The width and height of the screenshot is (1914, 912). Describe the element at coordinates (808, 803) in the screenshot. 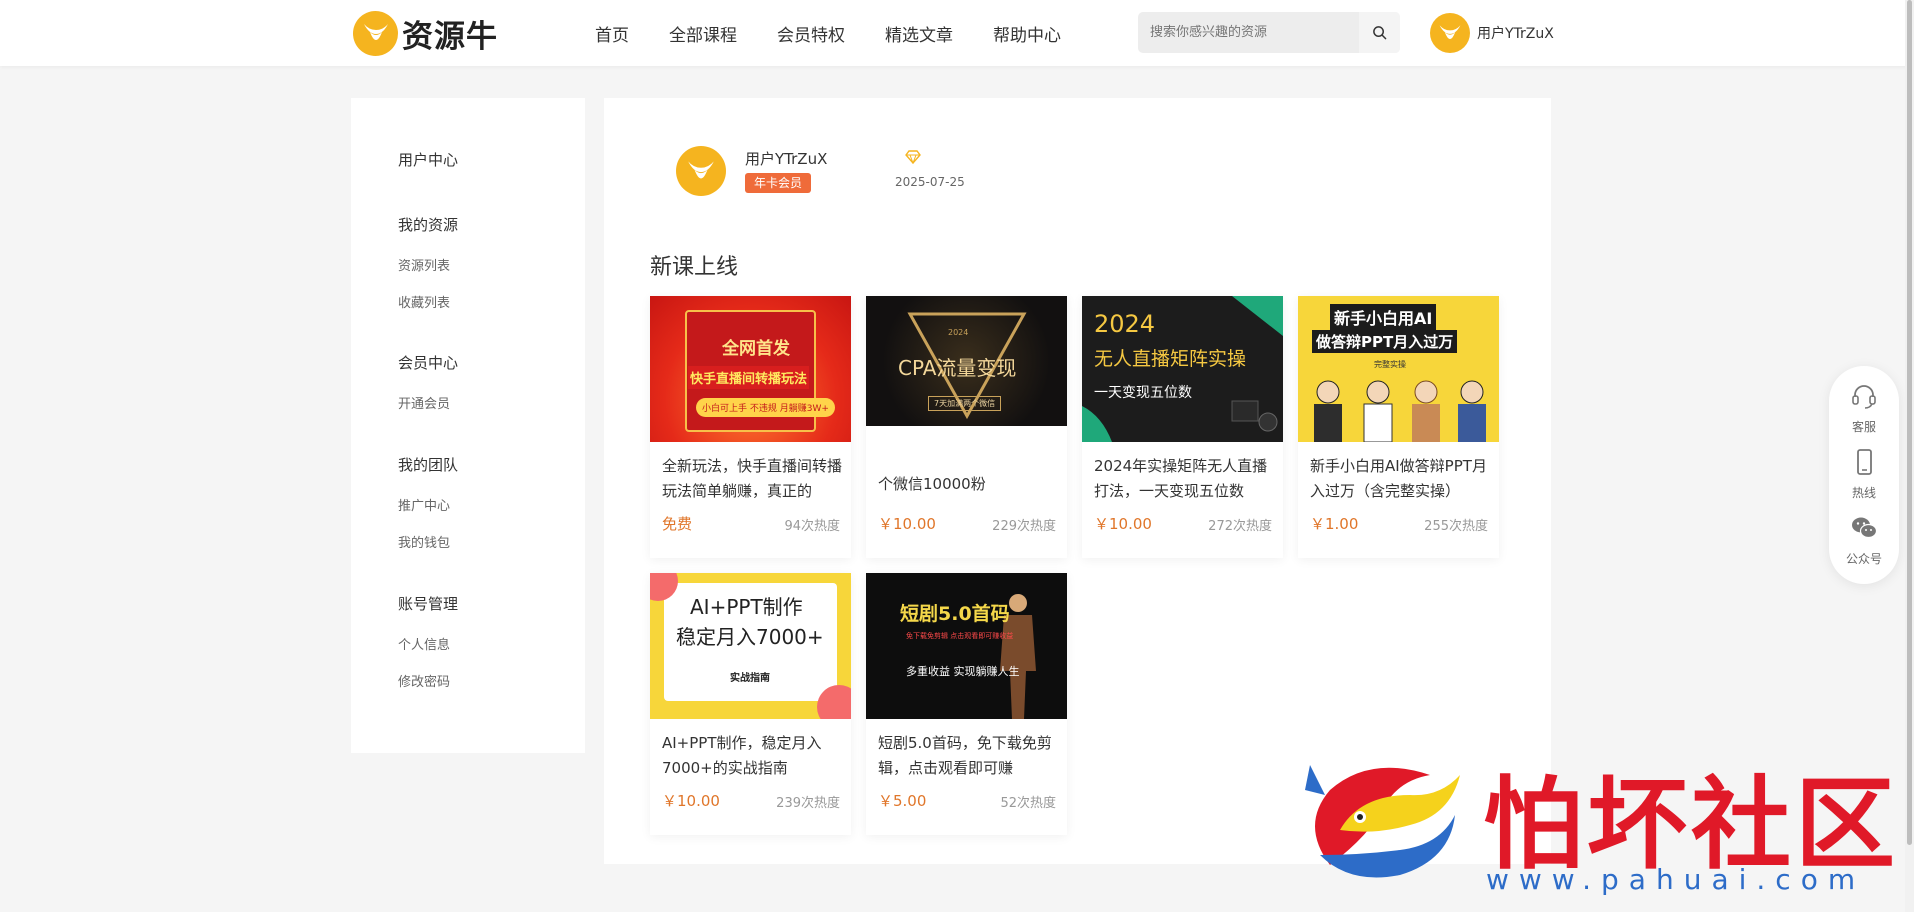

I see `course-heat: 239次热度` at that location.